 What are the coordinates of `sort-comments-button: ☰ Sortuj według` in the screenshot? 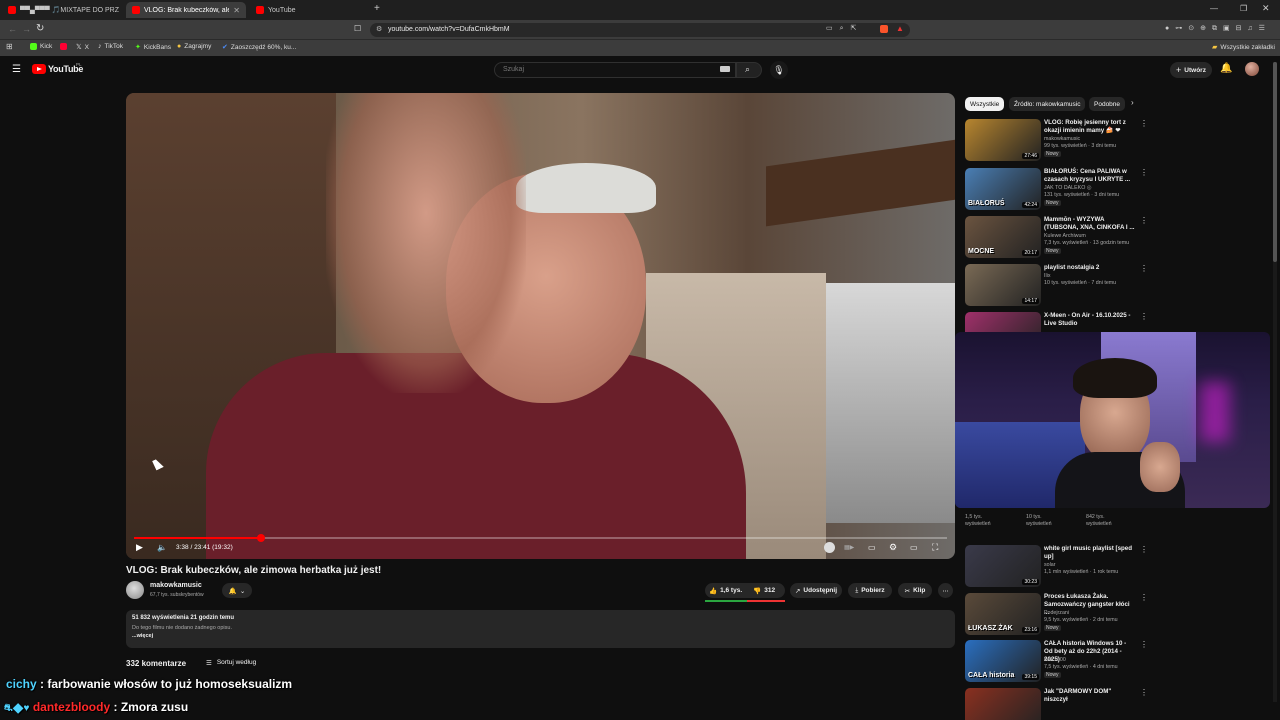 It's located at (231, 663).